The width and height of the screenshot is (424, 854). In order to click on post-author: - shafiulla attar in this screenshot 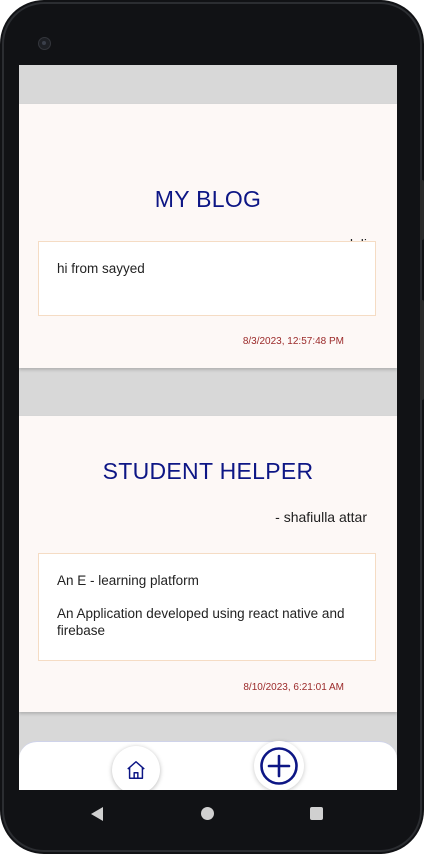, I will do `click(321, 517)`.